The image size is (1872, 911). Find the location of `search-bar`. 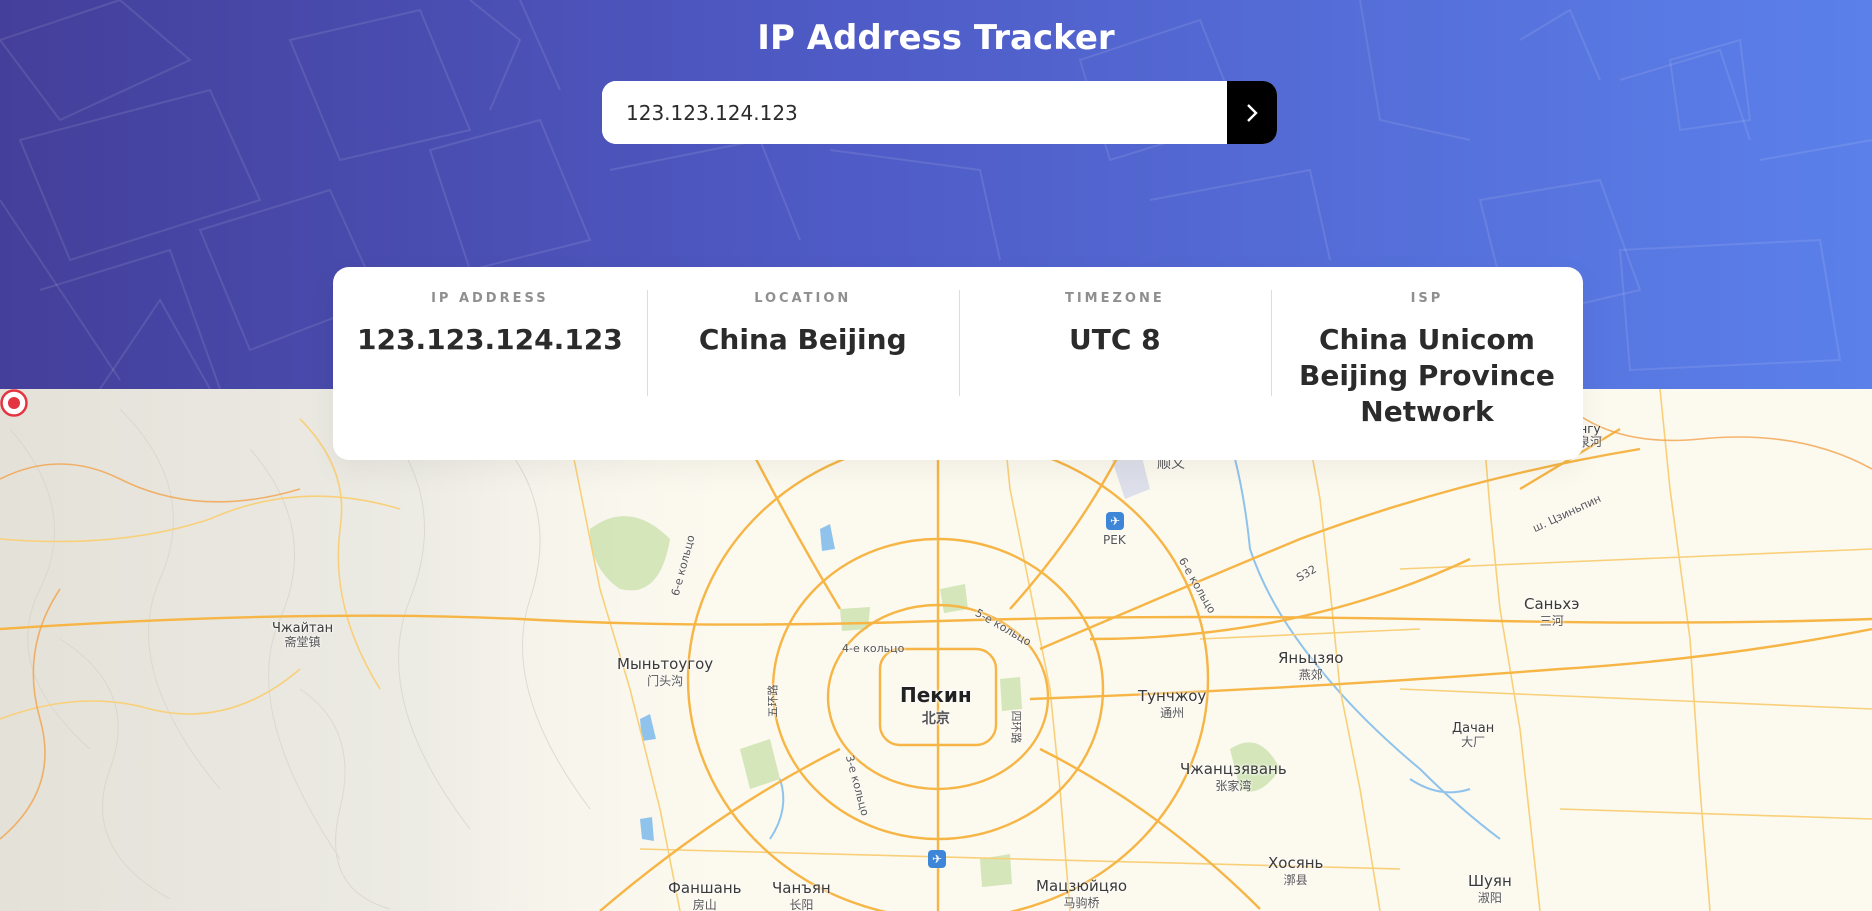

search-bar is located at coordinates (939, 112).